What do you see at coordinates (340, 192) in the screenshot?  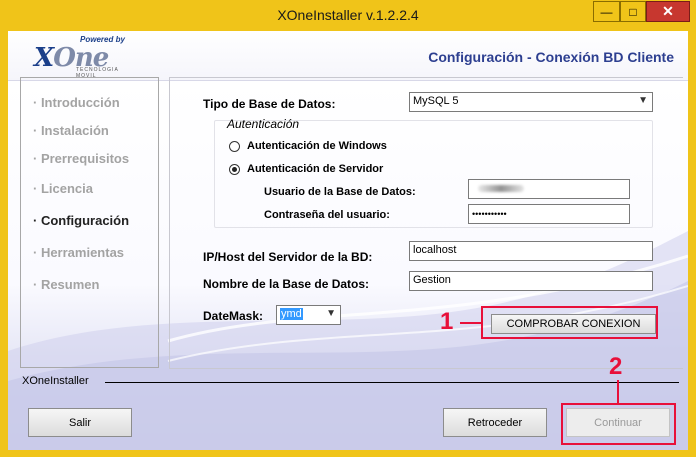 I see `db-user-label: Usuario de la Base de Datos:` at bounding box center [340, 192].